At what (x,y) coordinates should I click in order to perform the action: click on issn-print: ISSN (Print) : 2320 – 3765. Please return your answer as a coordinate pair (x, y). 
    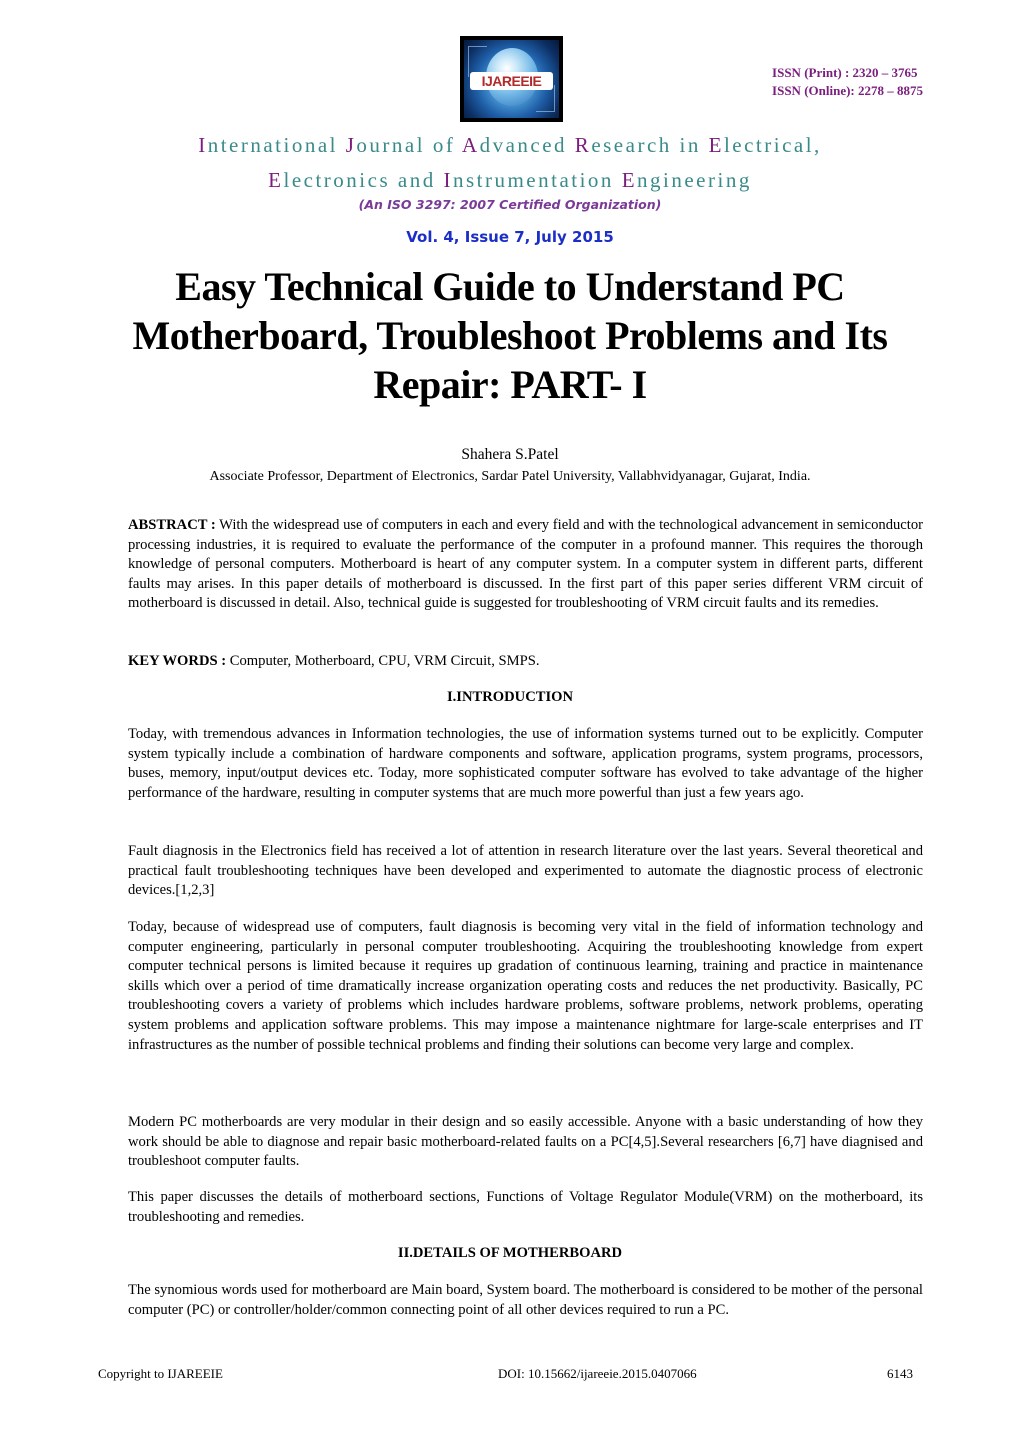
    Looking at the image, I should click on (845, 72).